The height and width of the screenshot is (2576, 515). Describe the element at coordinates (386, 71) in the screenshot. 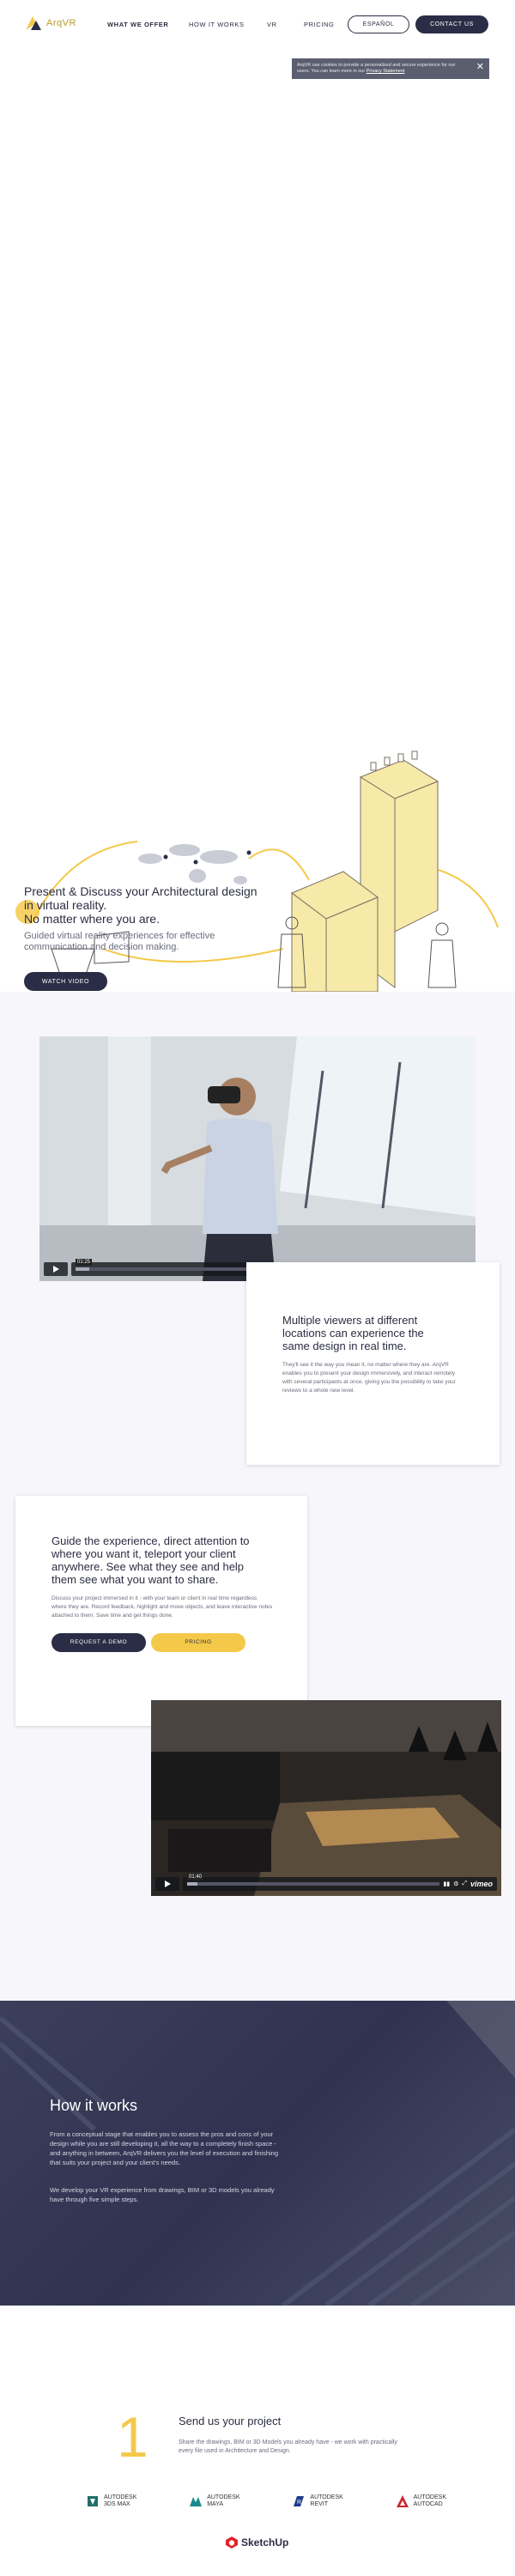

I see `privacy-link: Privacy Statement` at that location.